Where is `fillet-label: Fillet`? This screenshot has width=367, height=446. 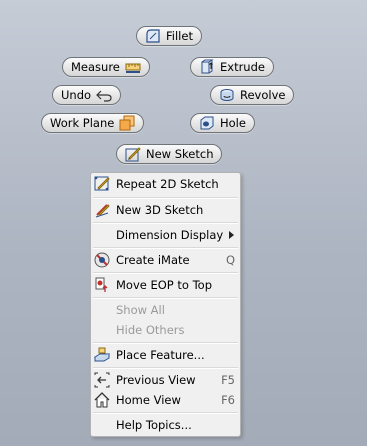 fillet-label: Fillet is located at coordinates (179, 36).